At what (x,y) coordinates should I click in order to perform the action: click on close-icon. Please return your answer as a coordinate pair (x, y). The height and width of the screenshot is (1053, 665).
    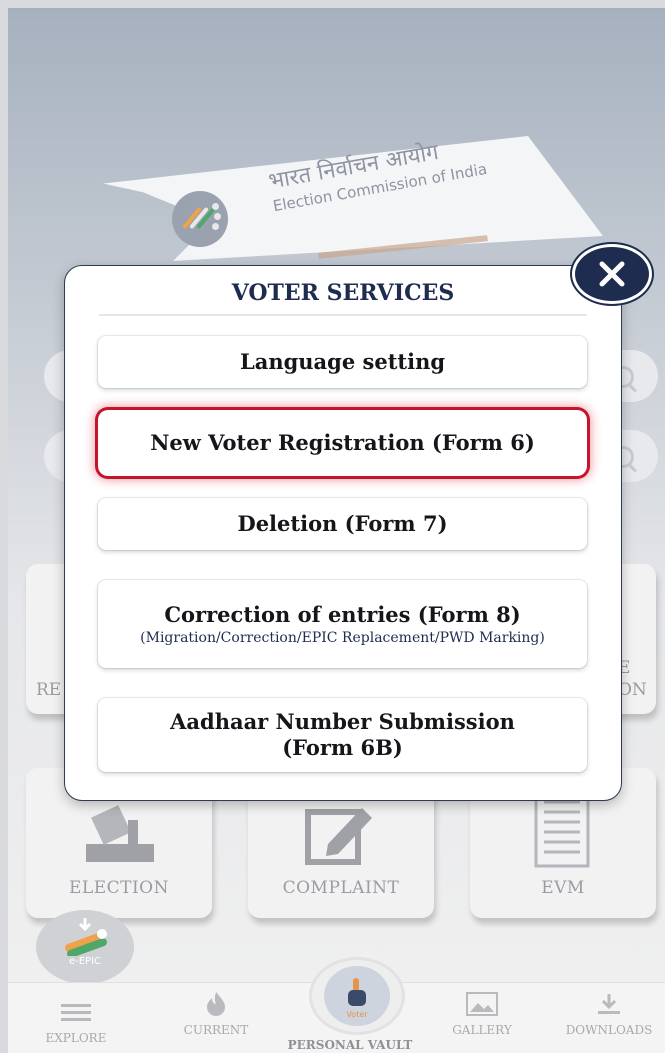
    Looking at the image, I should click on (612, 274).